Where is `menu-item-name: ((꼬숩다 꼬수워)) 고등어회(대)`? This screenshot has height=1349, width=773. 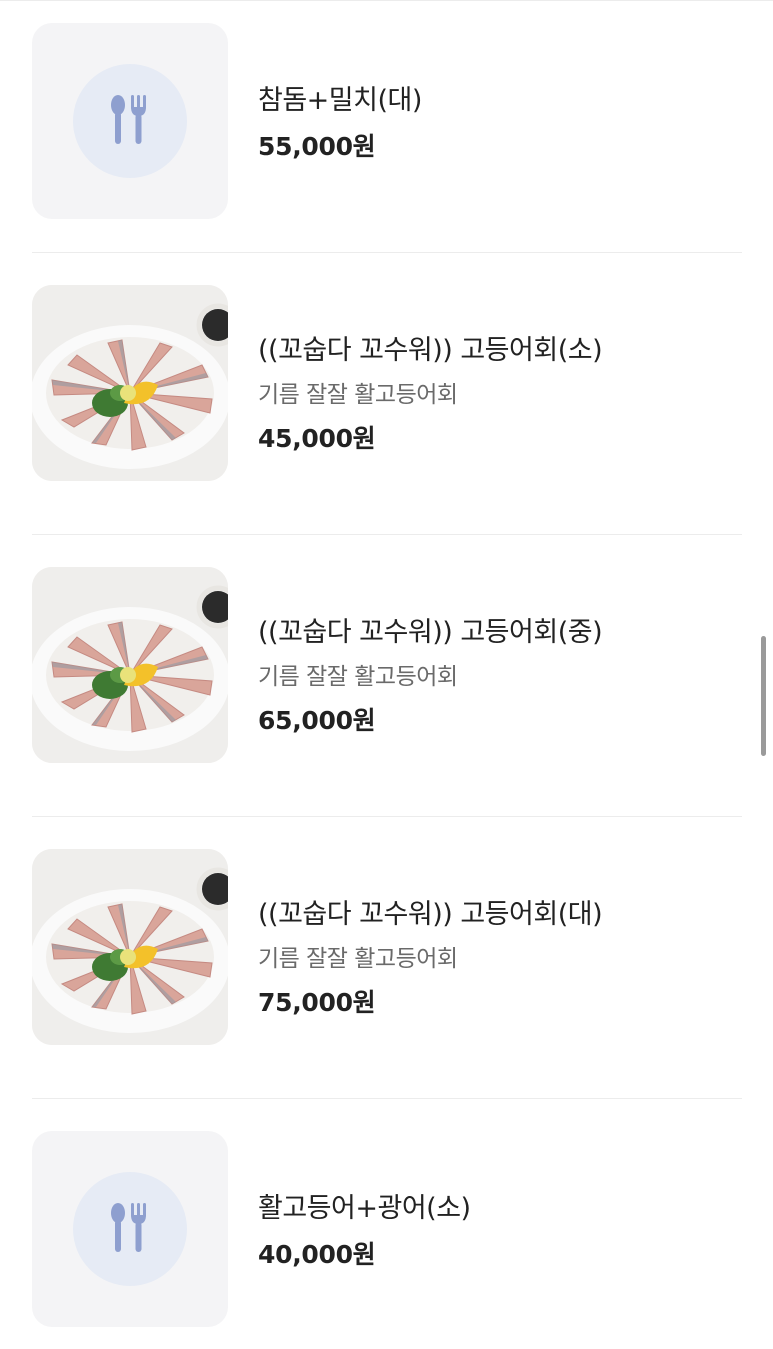
menu-item-name: ((꼬숩다 꼬수워)) 고등어회(대) is located at coordinates (430, 914).